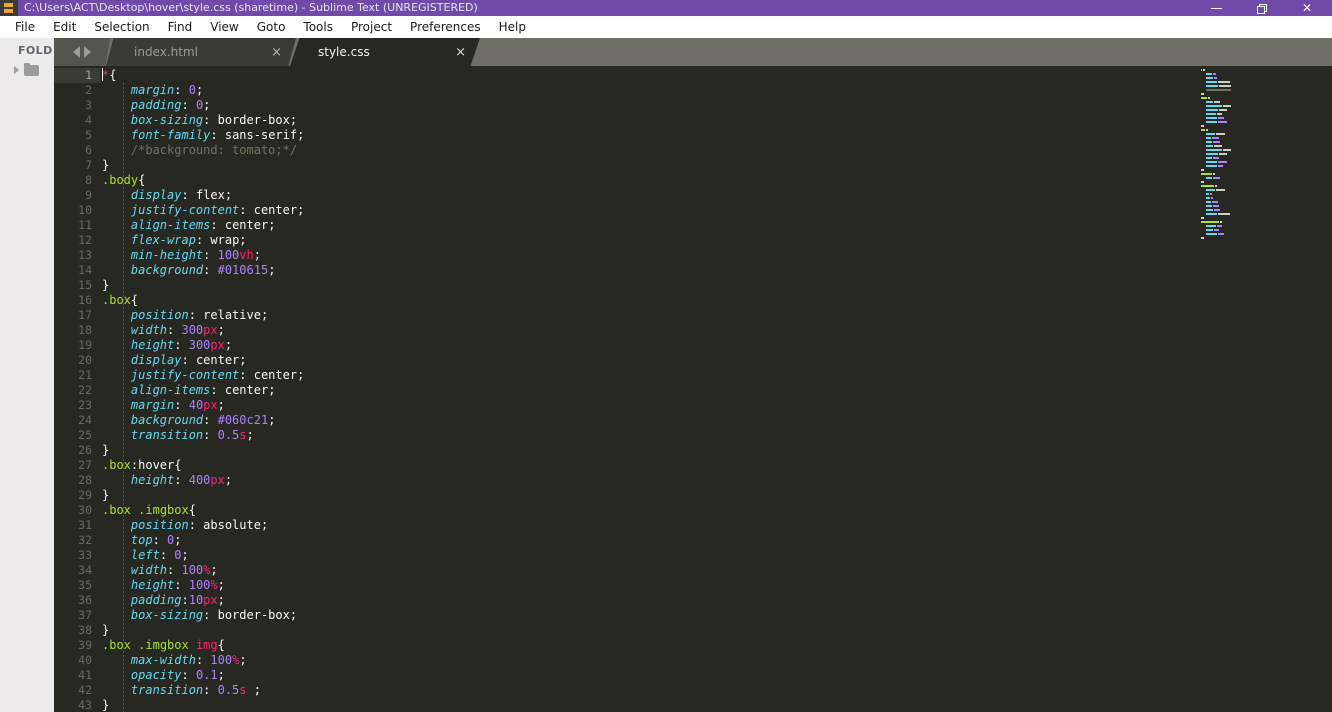 The image size is (1332, 712). What do you see at coordinates (25, 27) in the screenshot?
I see `menu-item-file: File` at bounding box center [25, 27].